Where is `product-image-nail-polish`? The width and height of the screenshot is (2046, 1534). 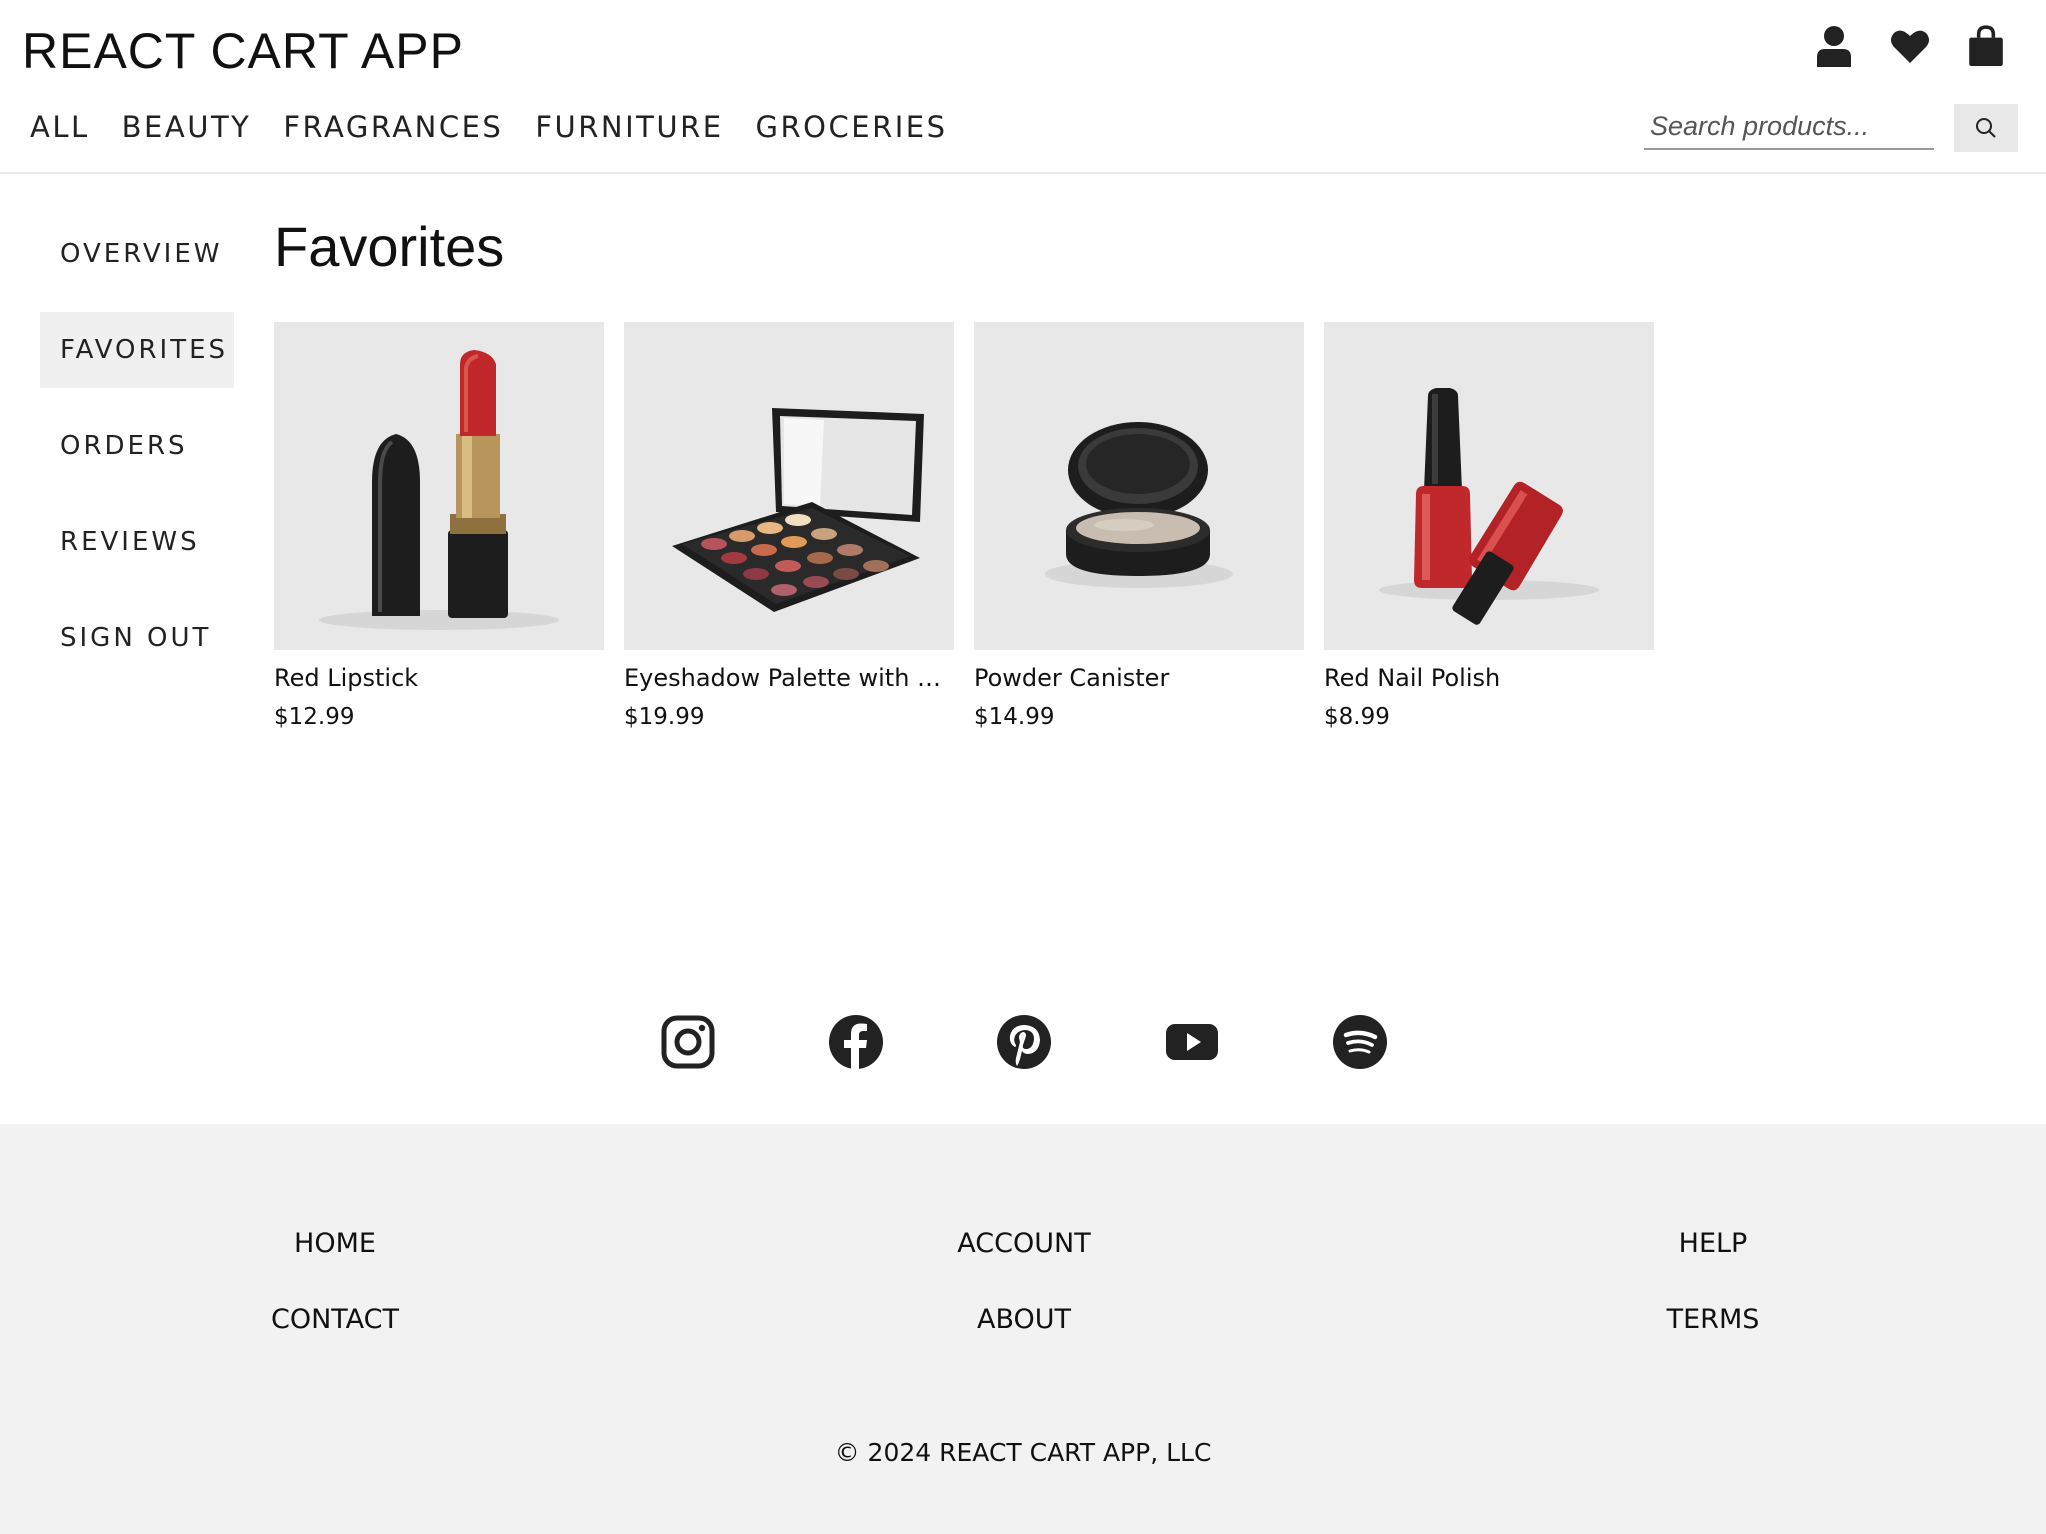
product-image-nail-polish is located at coordinates (1489, 486).